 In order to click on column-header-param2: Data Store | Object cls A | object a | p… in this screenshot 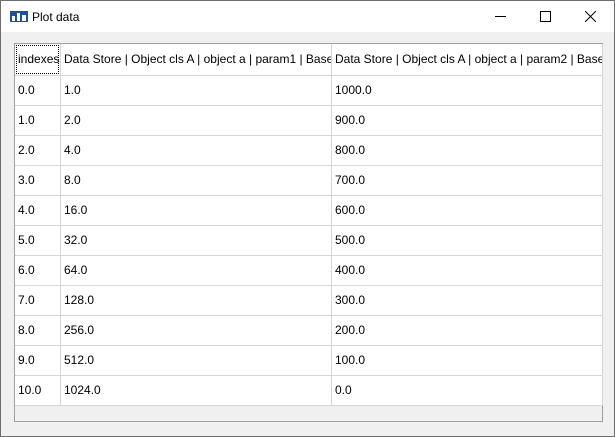, I will do `click(467, 60)`.